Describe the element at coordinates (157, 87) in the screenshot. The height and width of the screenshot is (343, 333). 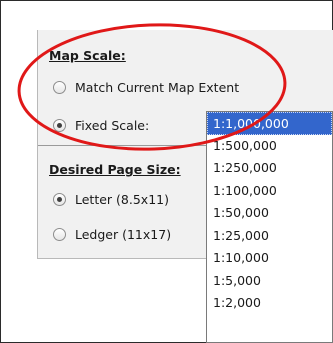
I see `radio-label: Match Current Map Extent` at that location.